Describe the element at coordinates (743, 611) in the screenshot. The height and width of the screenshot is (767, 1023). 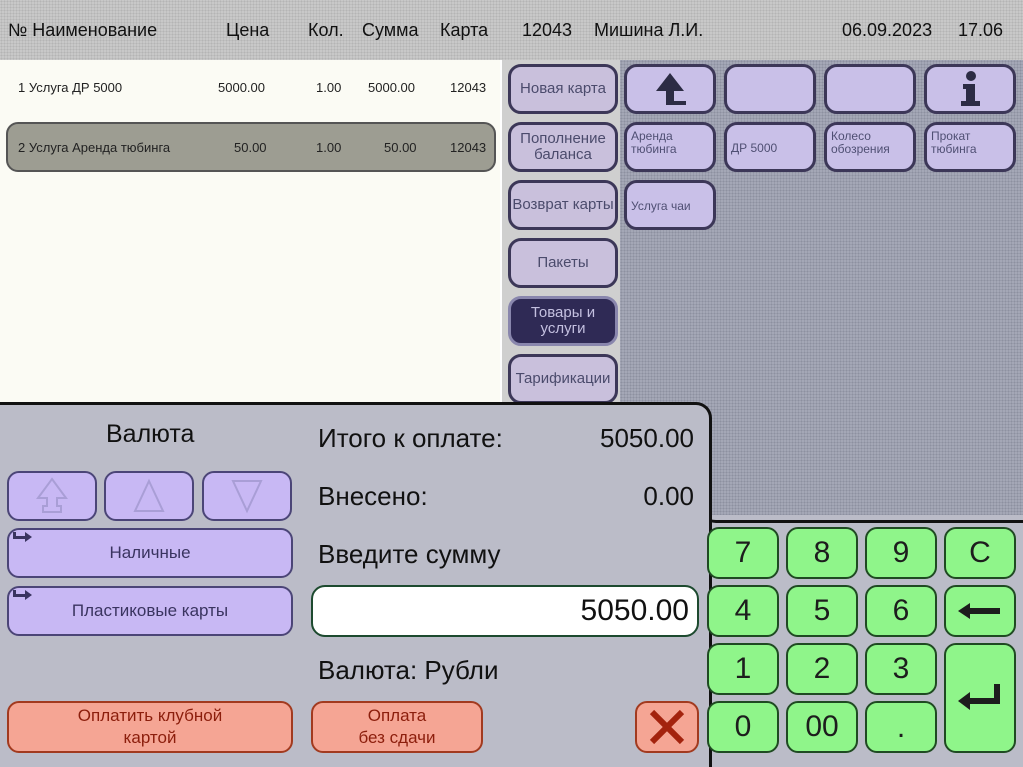
I see `key-4: 4` at that location.